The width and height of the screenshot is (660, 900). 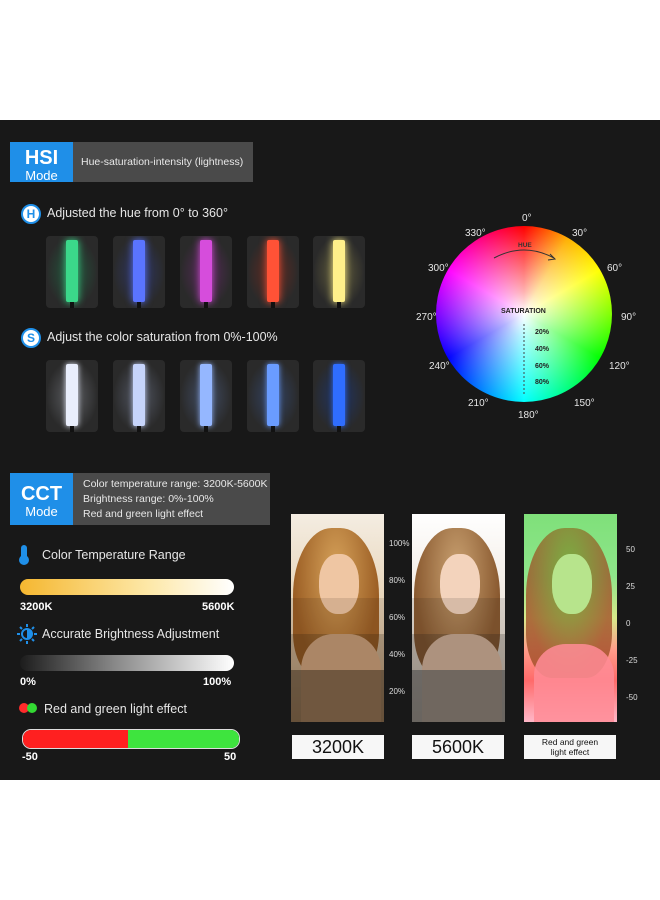 What do you see at coordinates (630, 586) in the screenshot?
I see `red-green-scale-label: 25` at bounding box center [630, 586].